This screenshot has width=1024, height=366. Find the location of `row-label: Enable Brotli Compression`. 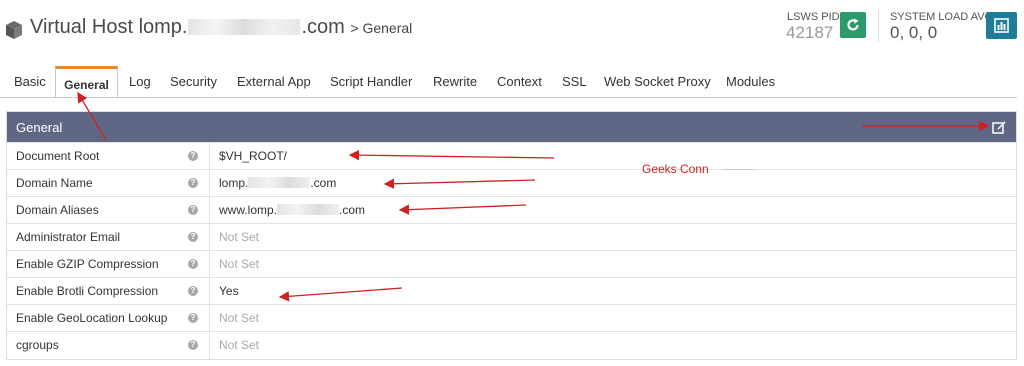

row-label: Enable Brotli Compression is located at coordinates (87, 291).